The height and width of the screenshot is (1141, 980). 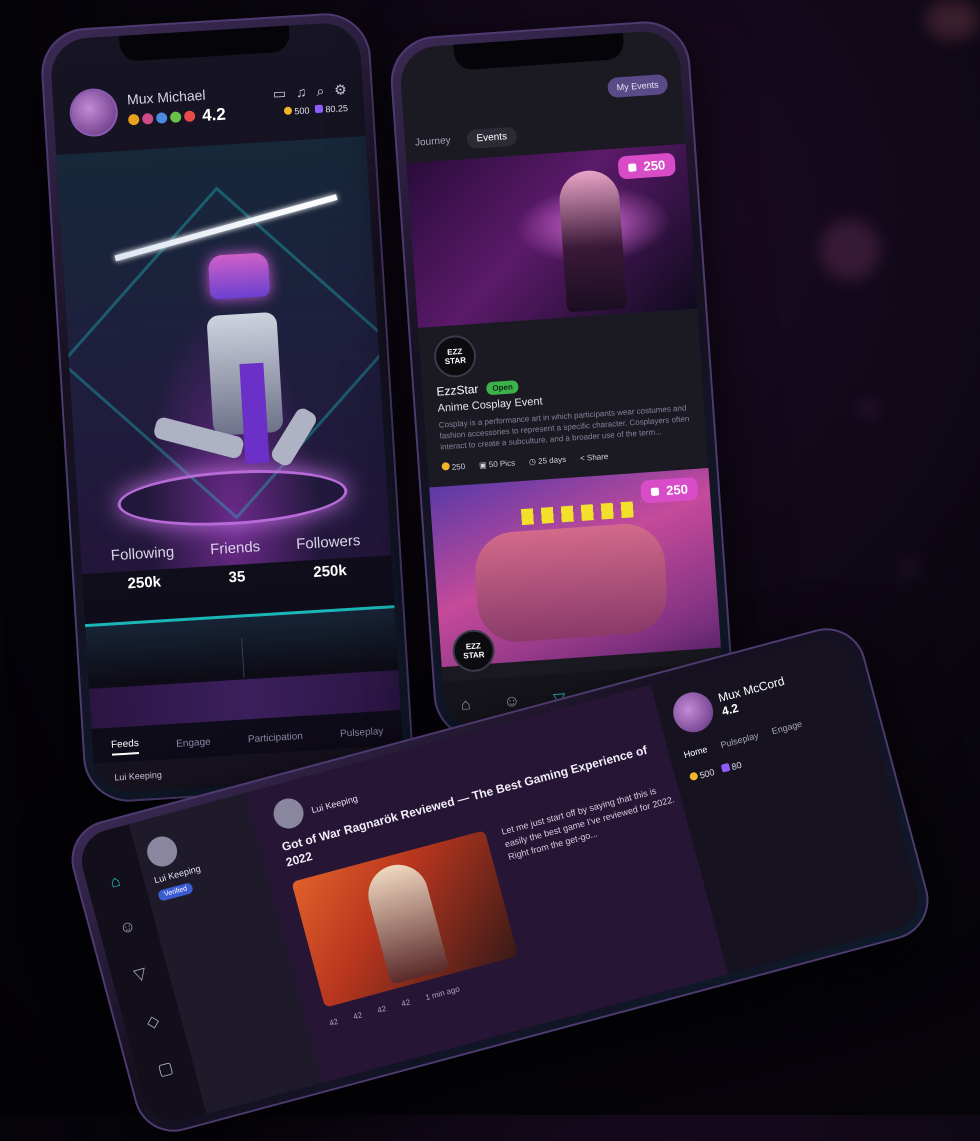 I want to click on profile-hero-image, so click(x=225, y=355).